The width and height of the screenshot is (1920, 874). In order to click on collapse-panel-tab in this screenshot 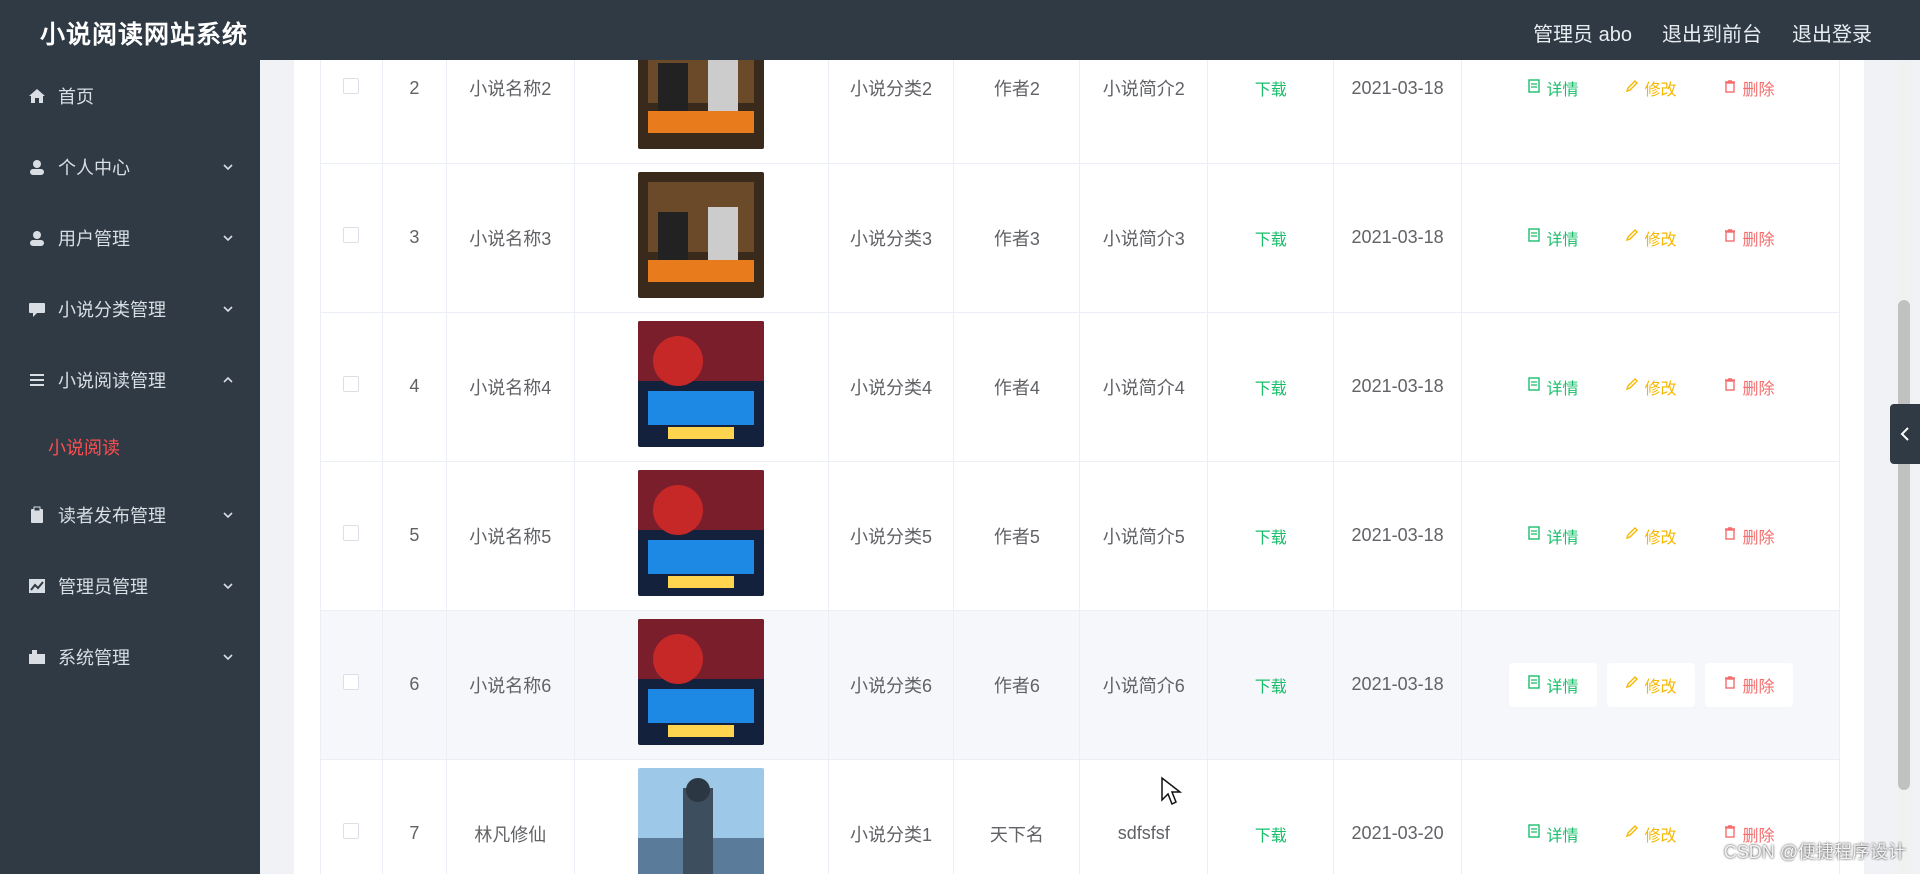, I will do `click(1905, 434)`.